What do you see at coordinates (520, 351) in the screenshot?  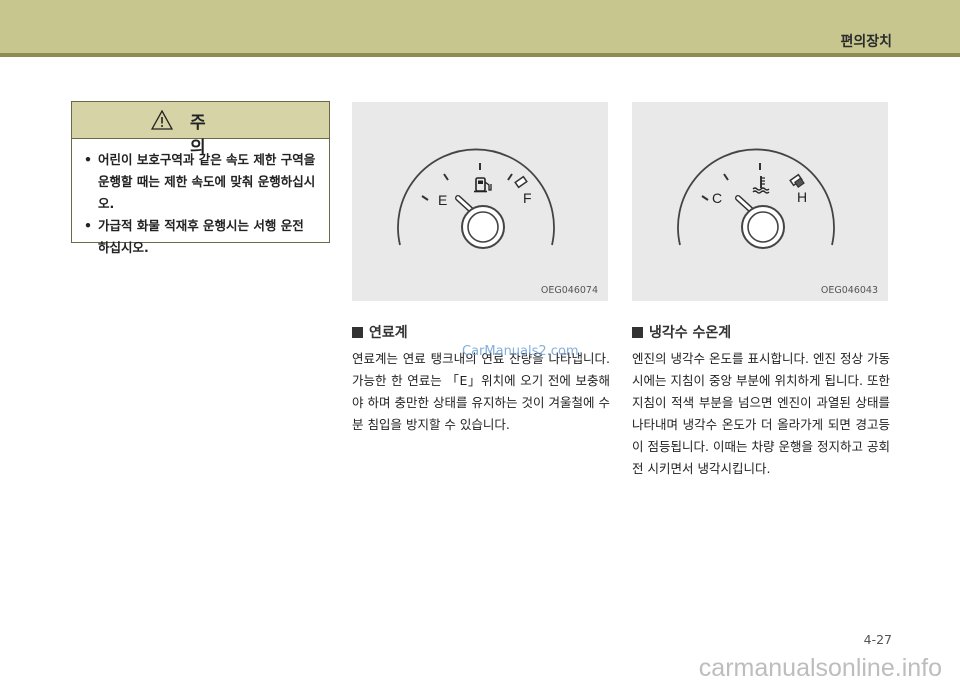 I see `watermark-text: CarManuals2.com` at bounding box center [520, 351].